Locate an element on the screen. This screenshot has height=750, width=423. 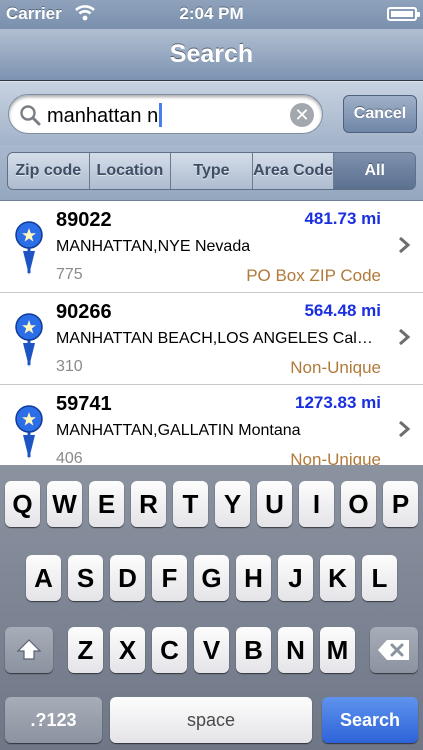
key-z: Z is located at coordinates (85, 650).